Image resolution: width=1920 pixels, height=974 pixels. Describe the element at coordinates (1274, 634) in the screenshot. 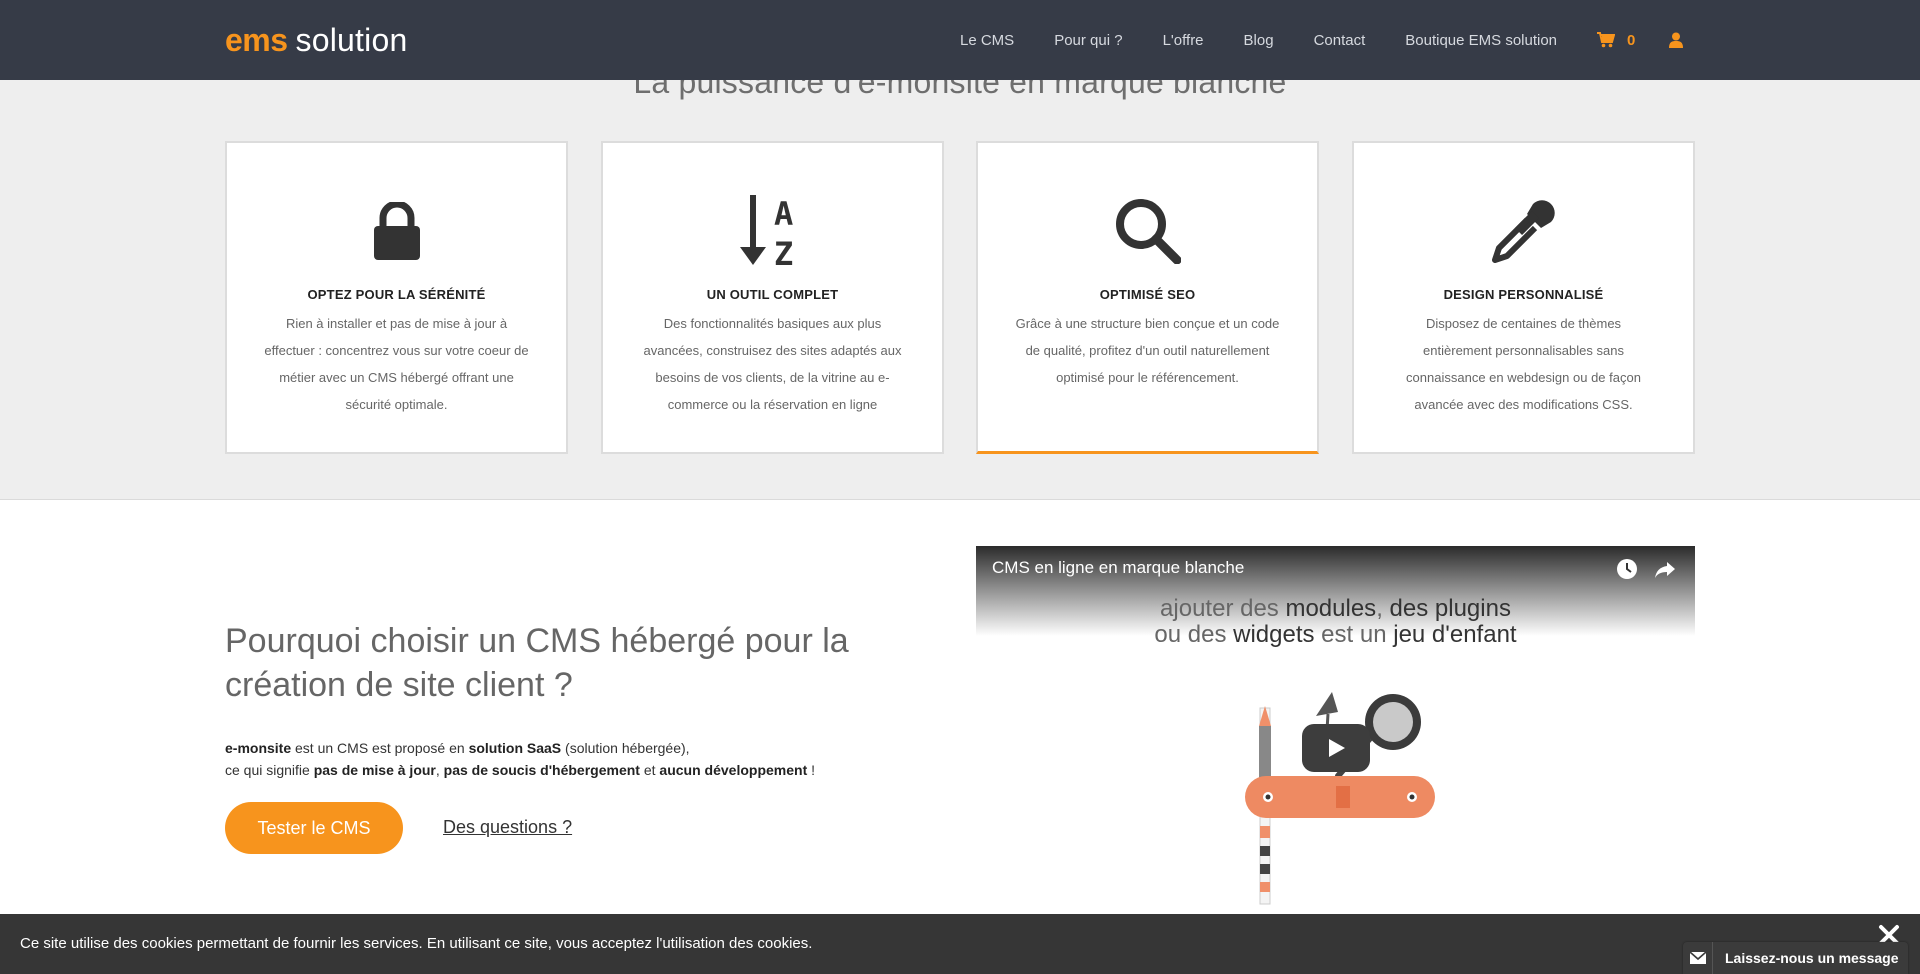

I see `caption-part: widgets` at that location.